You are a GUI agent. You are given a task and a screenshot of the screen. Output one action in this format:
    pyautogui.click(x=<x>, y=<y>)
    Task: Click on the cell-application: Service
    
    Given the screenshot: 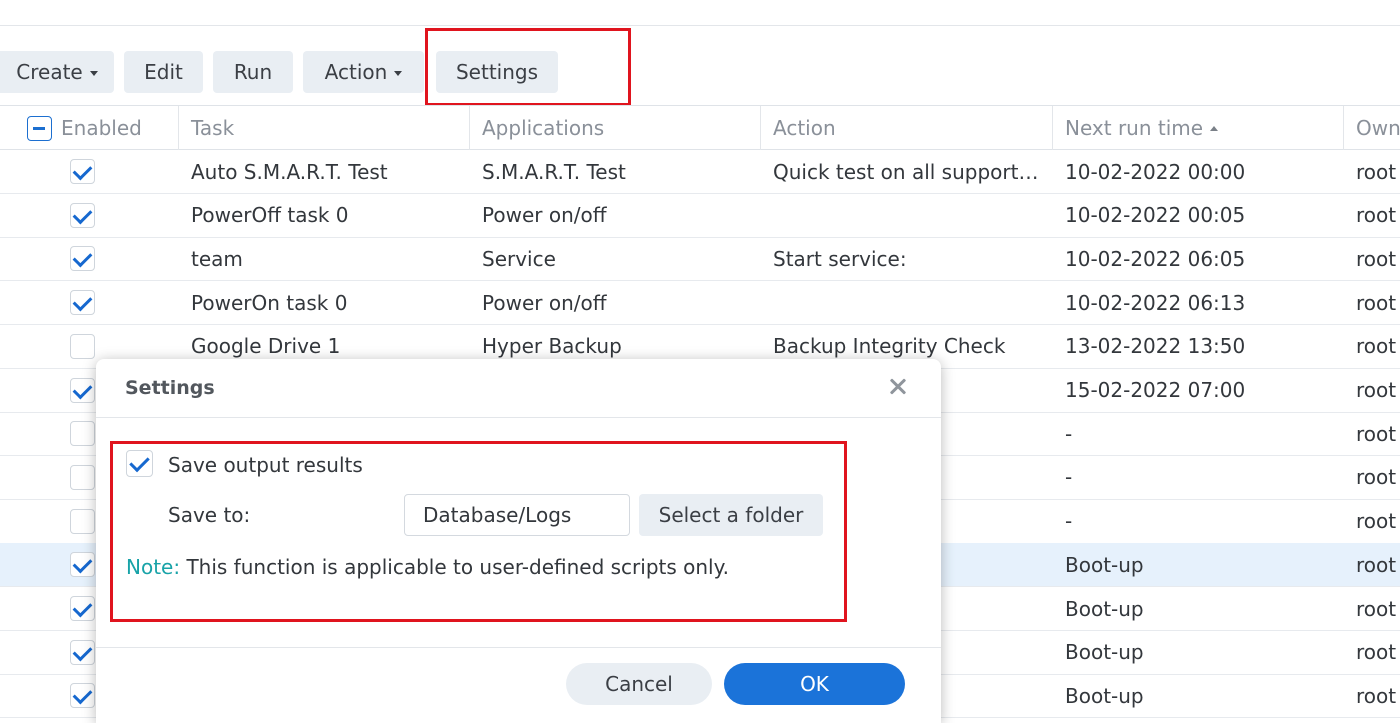 What is the action you would take?
    pyautogui.click(x=519, y=258)
    